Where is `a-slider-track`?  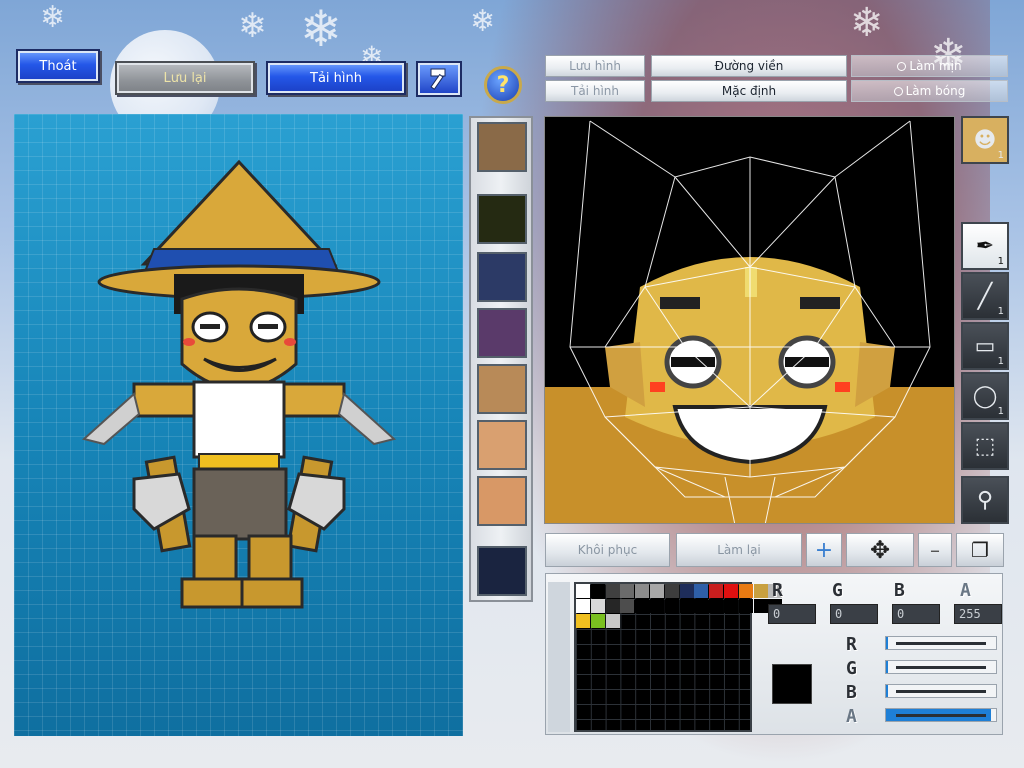 a-slider-track is located at coordinates (941, 715).